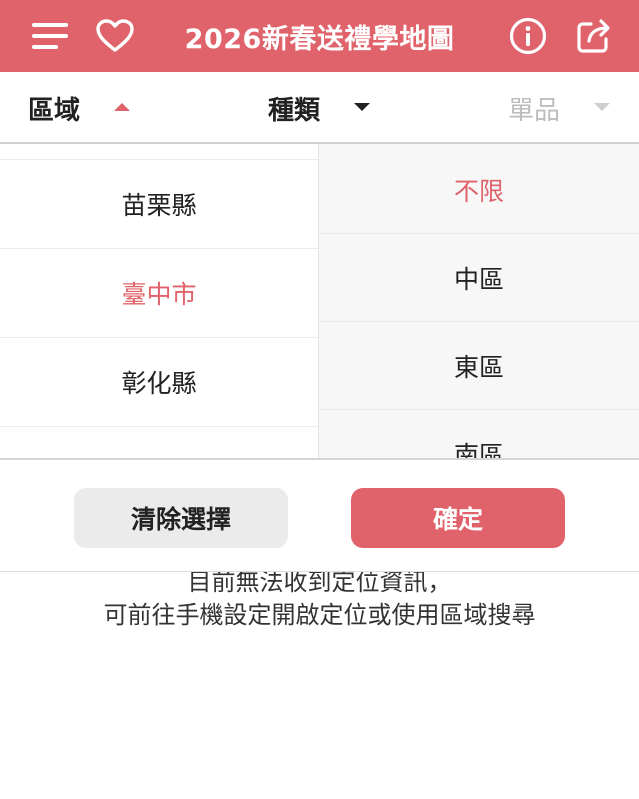 The height and width of the screenshot is (799, 639). What do you see at coordinates (479, 190) in the screenshot?
I see `district-item-selected: 不限` at bounding box center [479, 190].